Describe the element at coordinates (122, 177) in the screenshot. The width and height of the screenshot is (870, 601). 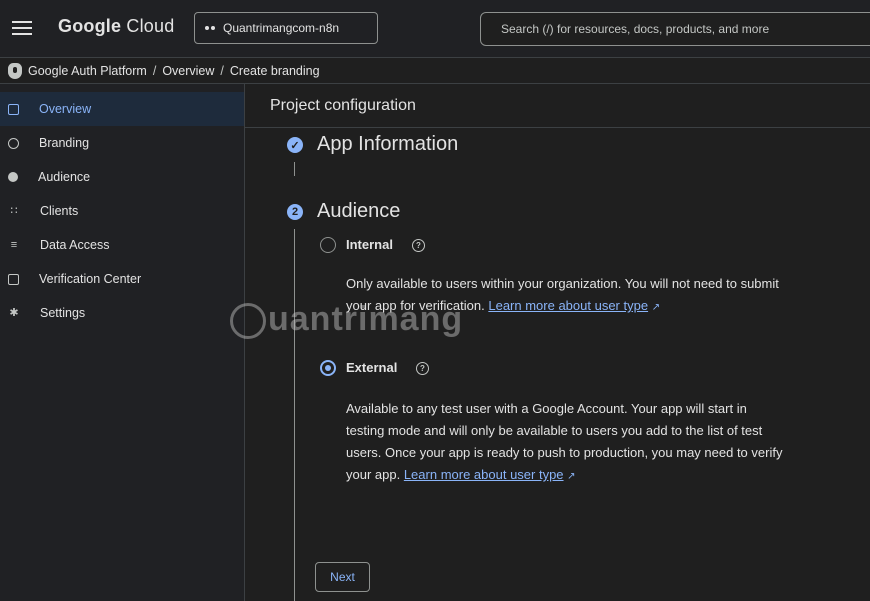
I see `sidebar-item-audience: Audience` at that location.